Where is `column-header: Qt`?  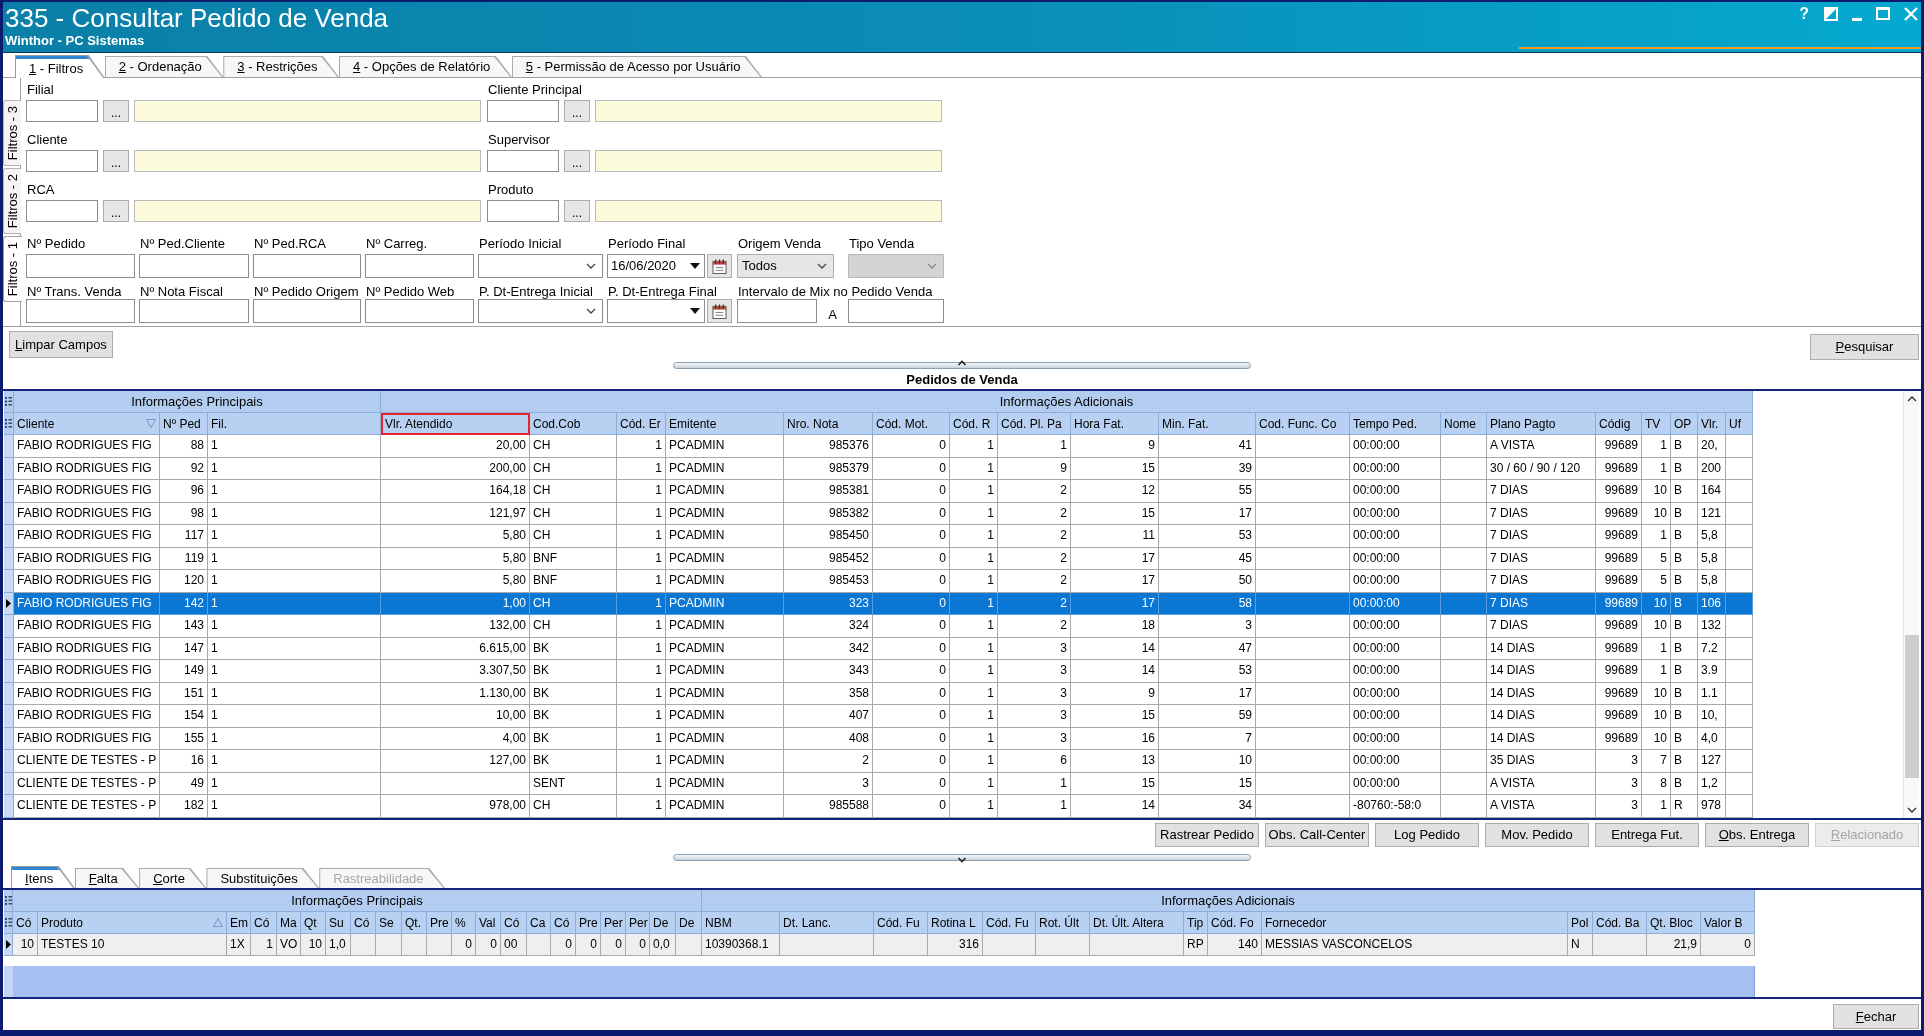 column-header: Qt is located at coordinates (313, 923).